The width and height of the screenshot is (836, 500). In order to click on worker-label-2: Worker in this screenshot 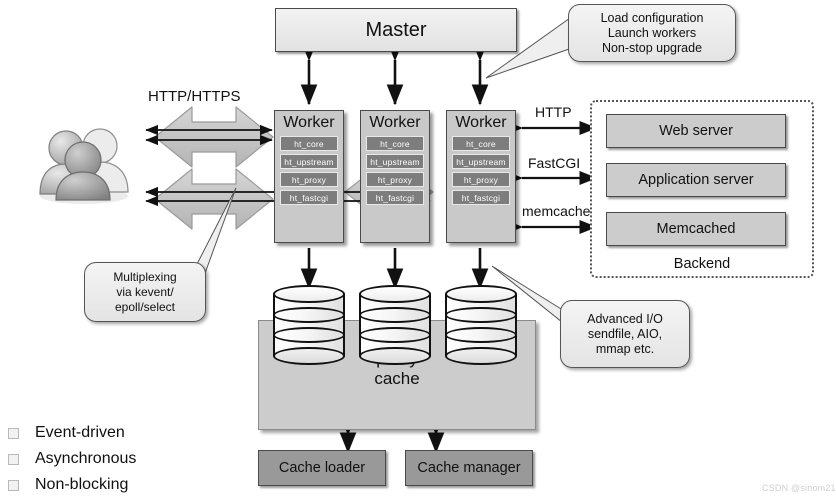, I will do `click(395, 122)`.